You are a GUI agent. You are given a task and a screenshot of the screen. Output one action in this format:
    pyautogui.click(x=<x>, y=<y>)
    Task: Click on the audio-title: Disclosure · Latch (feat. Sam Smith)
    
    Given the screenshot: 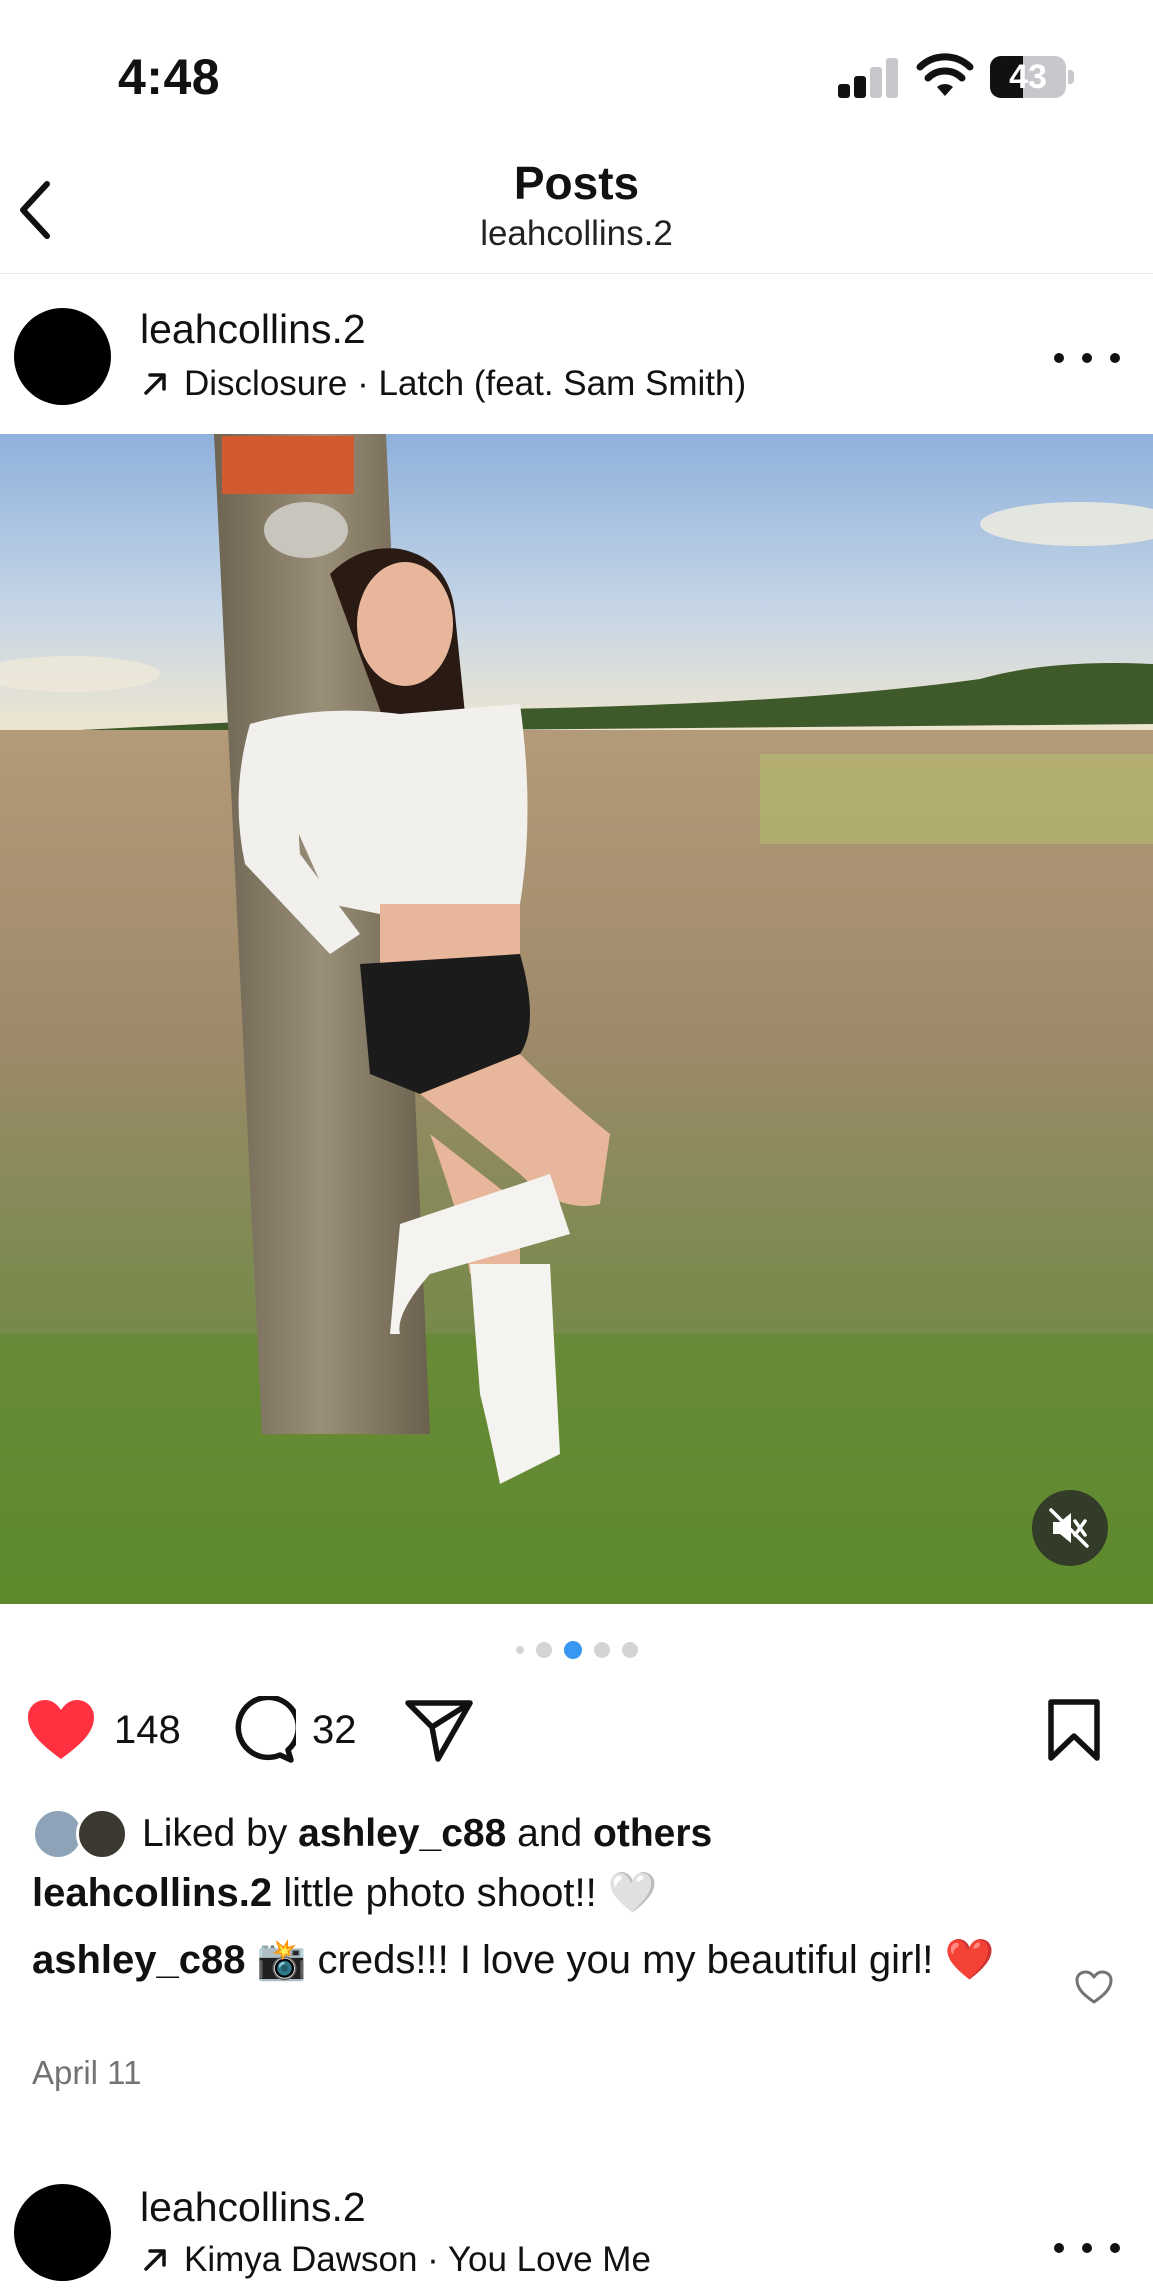 What is the action you would take?
    pyautogui.click(x=465, y=383)
    